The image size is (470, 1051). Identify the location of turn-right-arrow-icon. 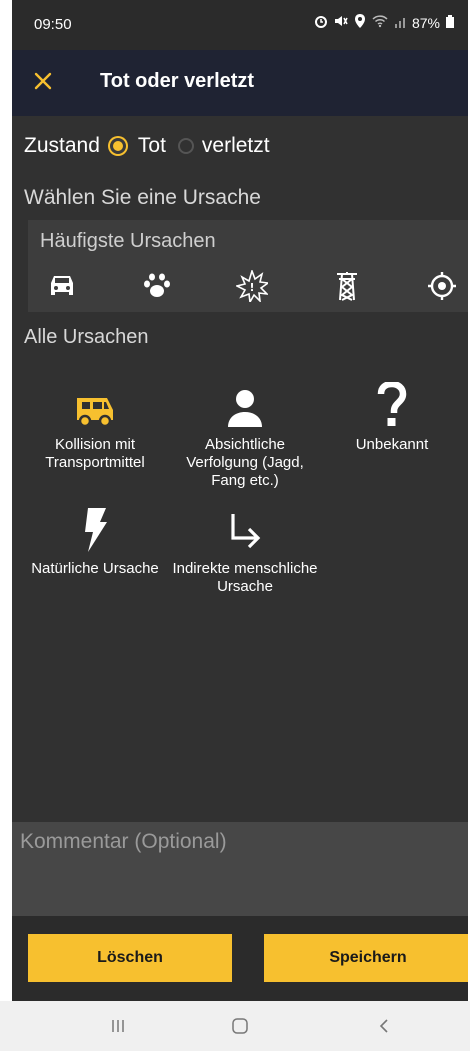
(246, 531).